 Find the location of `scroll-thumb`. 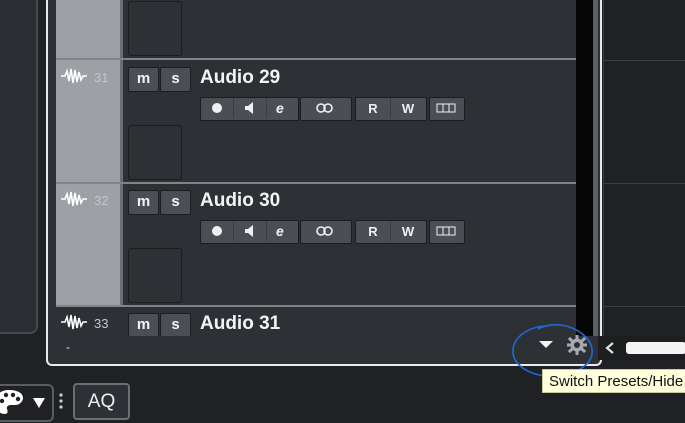

scroll-thumb is located at coordinates (655, 348).